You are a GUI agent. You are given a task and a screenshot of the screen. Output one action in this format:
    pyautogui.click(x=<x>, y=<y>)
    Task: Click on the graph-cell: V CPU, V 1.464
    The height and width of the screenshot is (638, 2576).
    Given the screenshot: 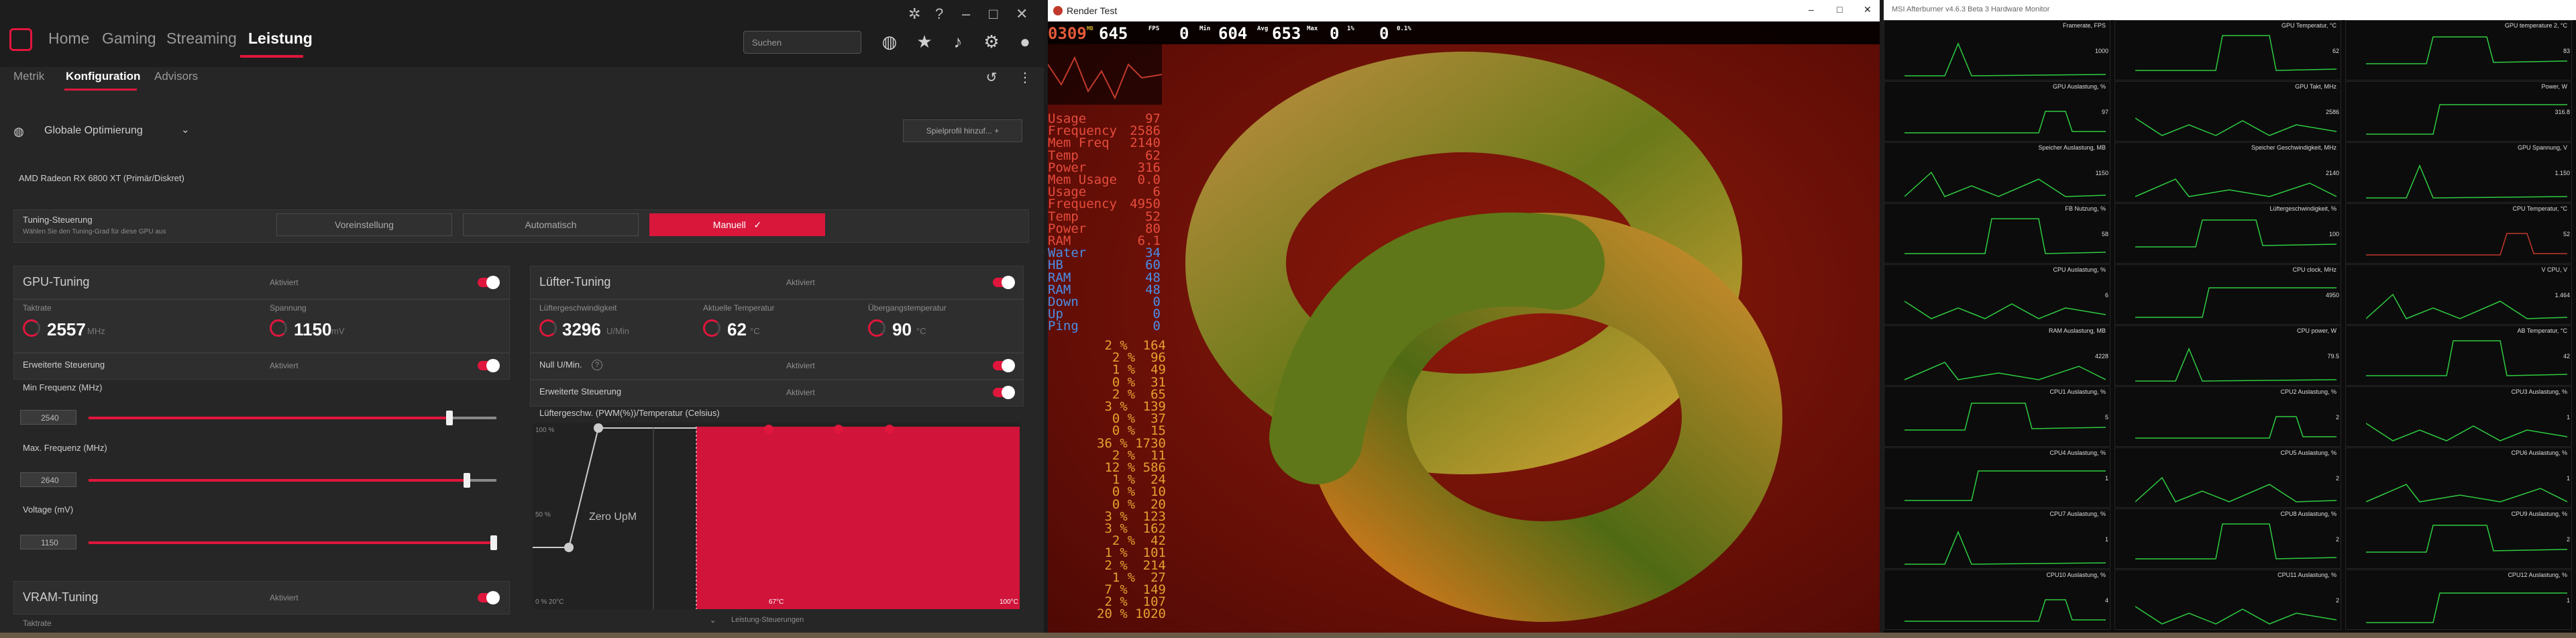 What is the action you would take?
    pyautogui.click(x=2458, y=294)
    